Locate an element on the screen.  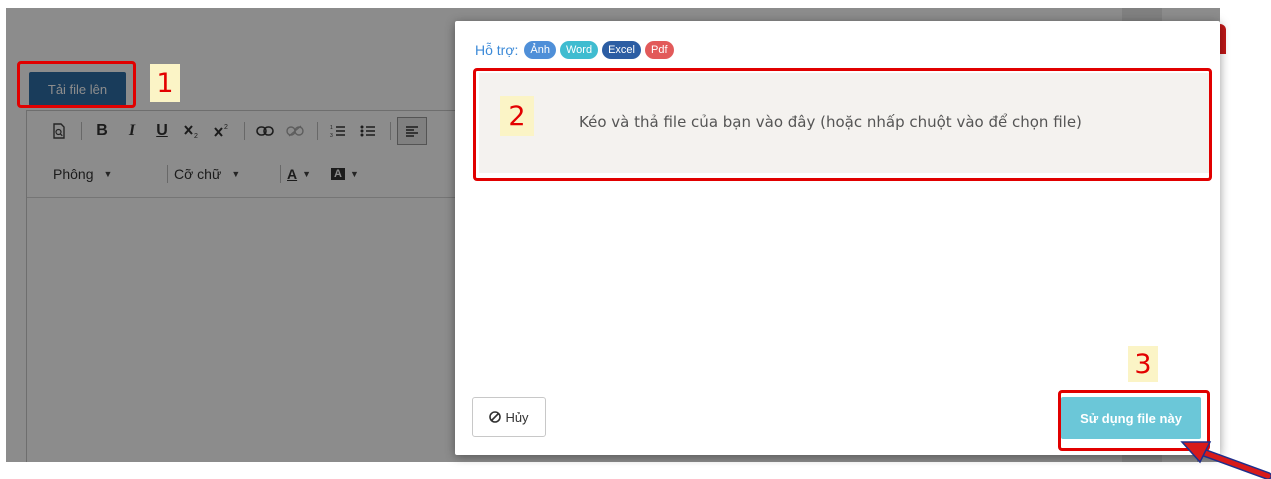
highlight-box-step2 is located at coordinates (842, 124).